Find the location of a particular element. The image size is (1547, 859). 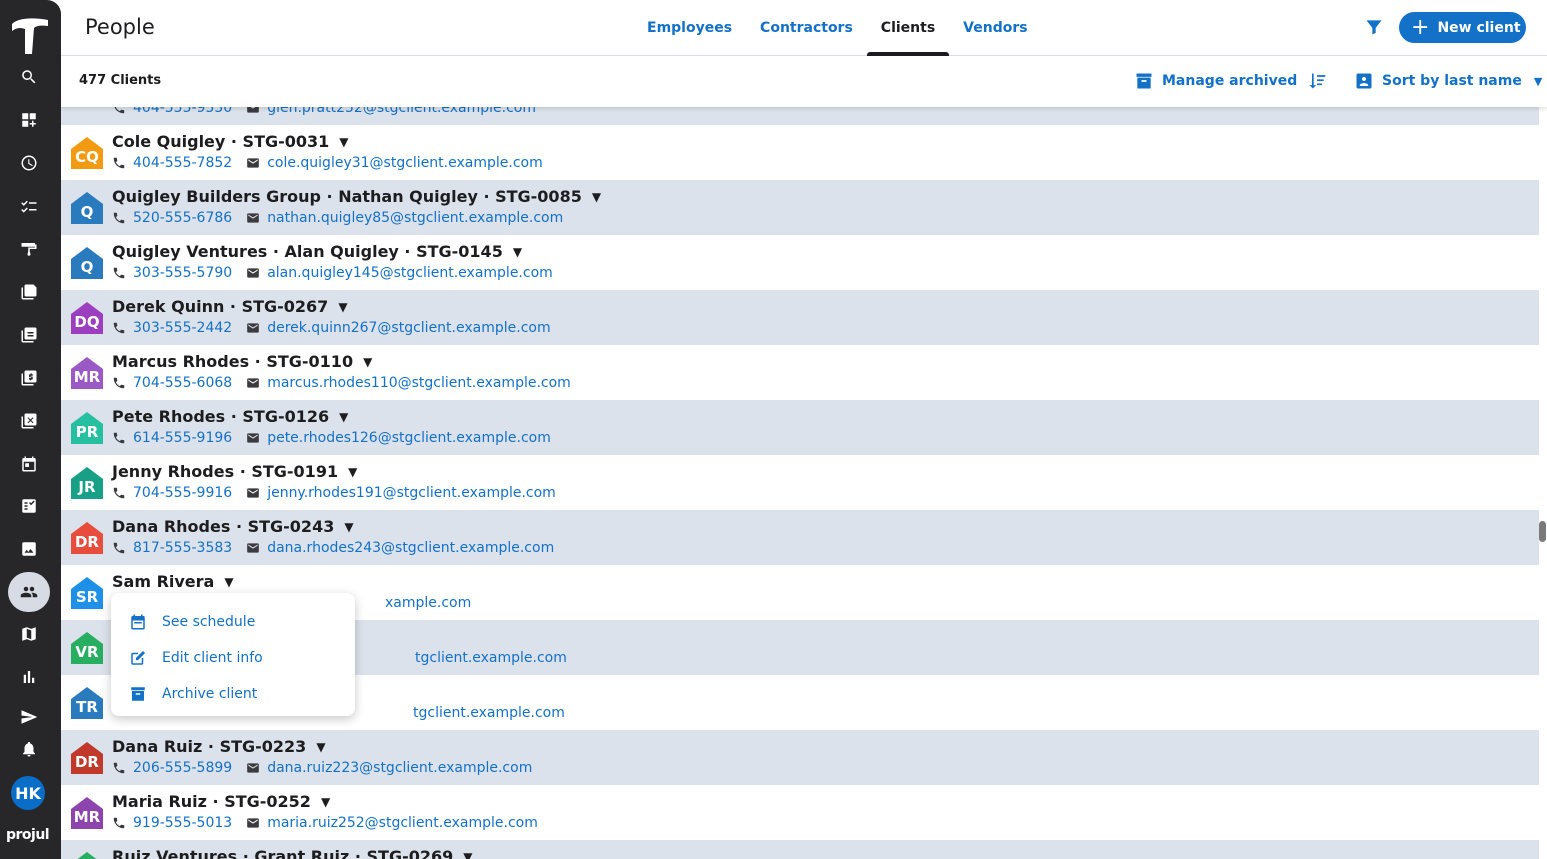

menu-edit-client: Edit client info is located at coordinates (233, 658).